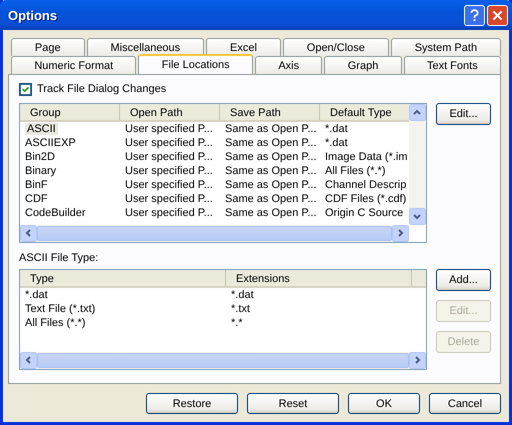 This screenshot has width=512, height=425. What do you see at coordinates (50, 143) in the screenshot?
I see `list-item: ASCIIEXP` at bounding box center [50, 143].